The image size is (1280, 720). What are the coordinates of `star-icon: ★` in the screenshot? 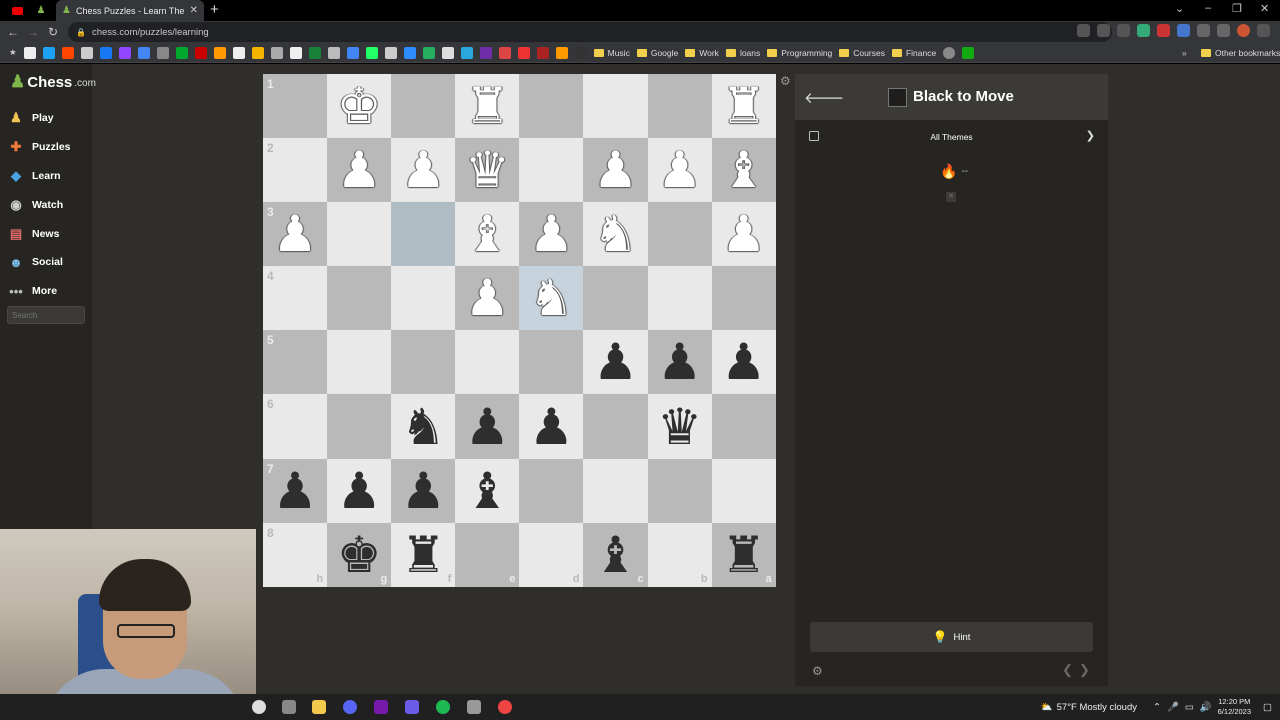 It's located at (13, 52).